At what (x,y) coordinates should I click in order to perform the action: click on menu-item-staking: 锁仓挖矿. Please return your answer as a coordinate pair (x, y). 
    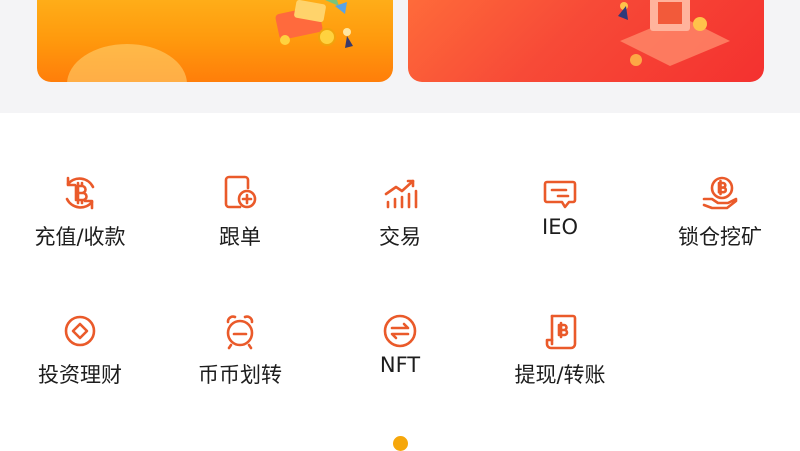
    Looking at the image, I should click on (720, 228).